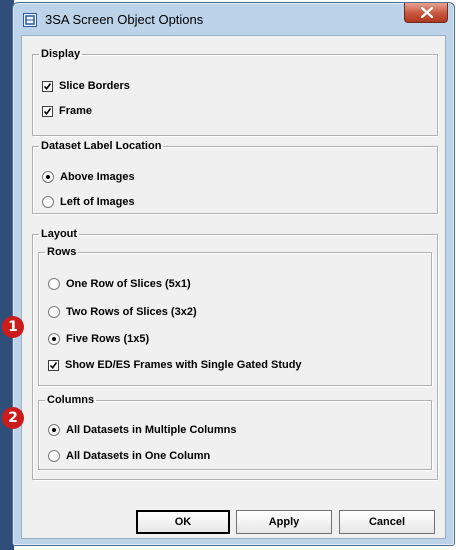  What do you see at coordinates (131, 312) in the screenshot?
I see `two-rows-label: Two Rows of Slices (3x2)` at bounding box center [131, 312].